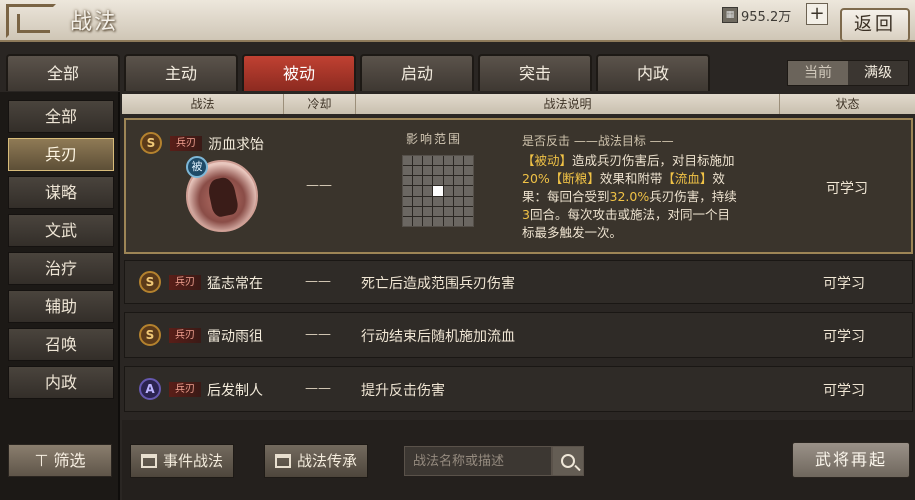  What do you see at coordinates (235, 337) in the screenshot?
I see `skill-name: 雷动雨徂` at bounding box center [235, 337].